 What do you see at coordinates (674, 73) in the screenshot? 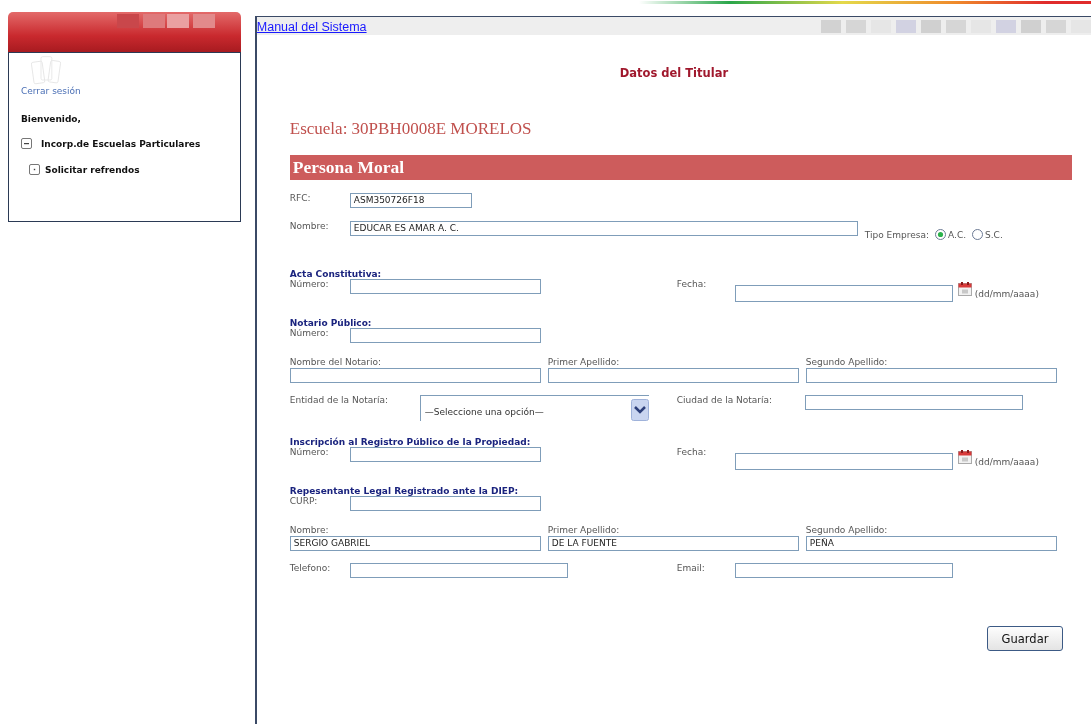
I see `page-title: Datos del Titular` at bounding box center [674, 73].